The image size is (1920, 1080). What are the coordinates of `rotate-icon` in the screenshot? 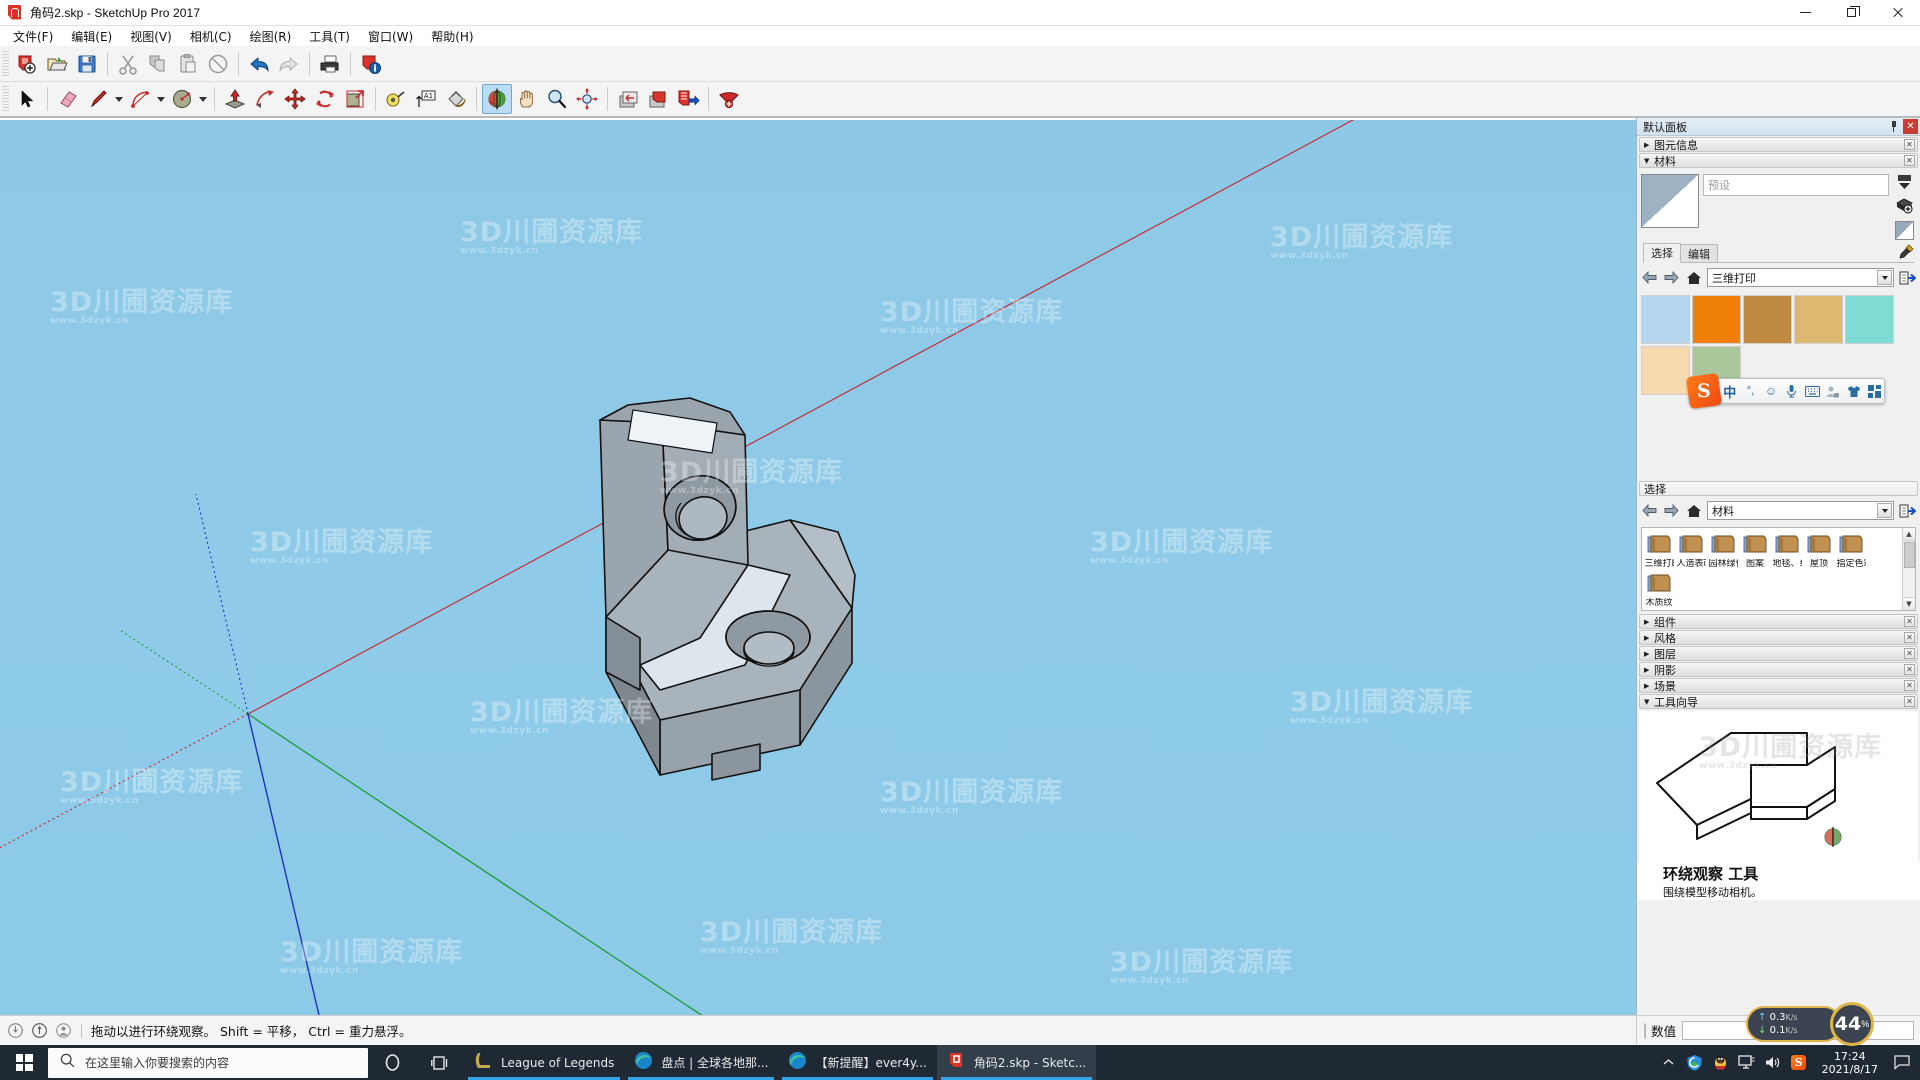 It's located at (325, 99).